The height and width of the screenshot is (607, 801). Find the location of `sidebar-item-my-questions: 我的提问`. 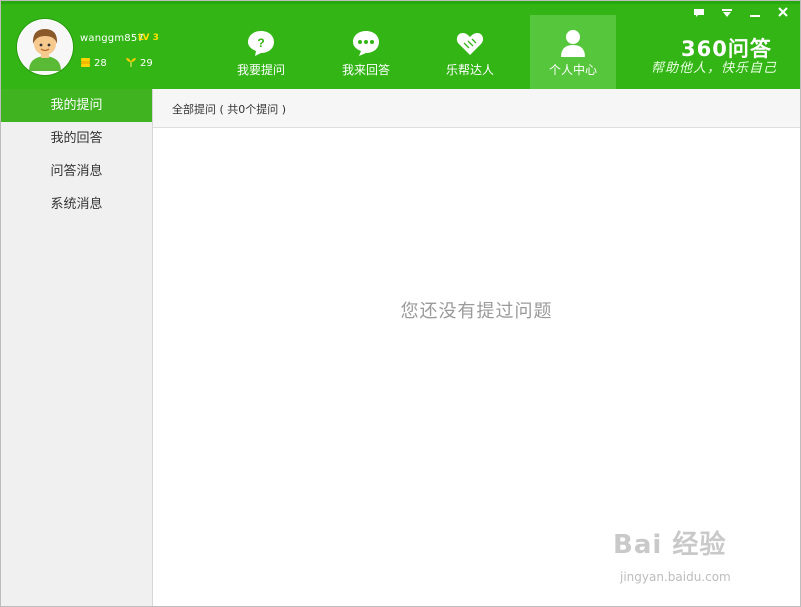

sidebar-item-my-questions: 我的提问 is located at coordinates (76, 105).